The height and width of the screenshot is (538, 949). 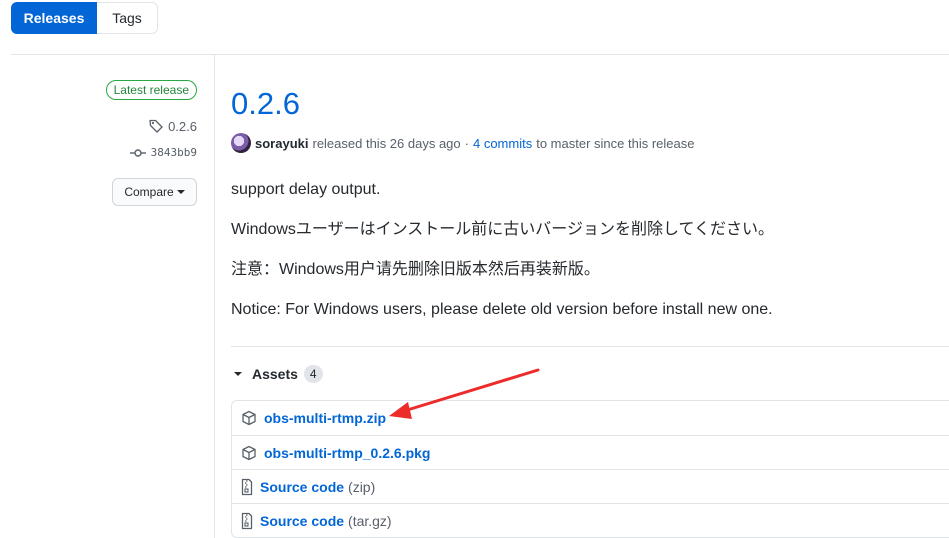 I want to click on asset-link: obs-multi-rtmp_0.2.6.pkg, so click(x=347, y=453).